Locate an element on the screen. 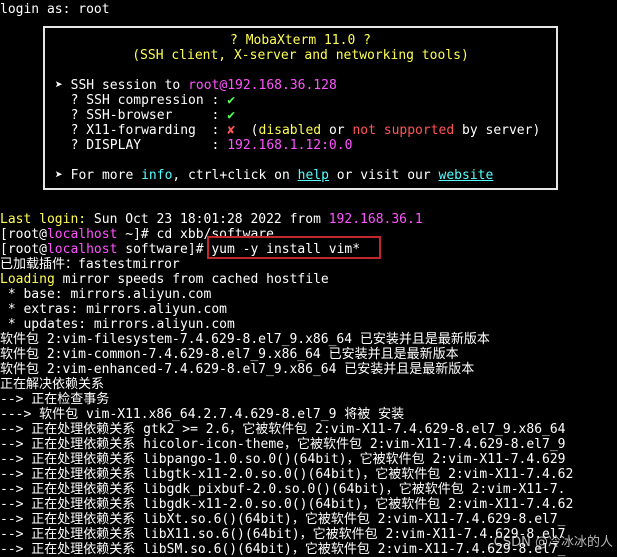  x11-label: ? X11-forwarding : is located at coordinates (141, 130).